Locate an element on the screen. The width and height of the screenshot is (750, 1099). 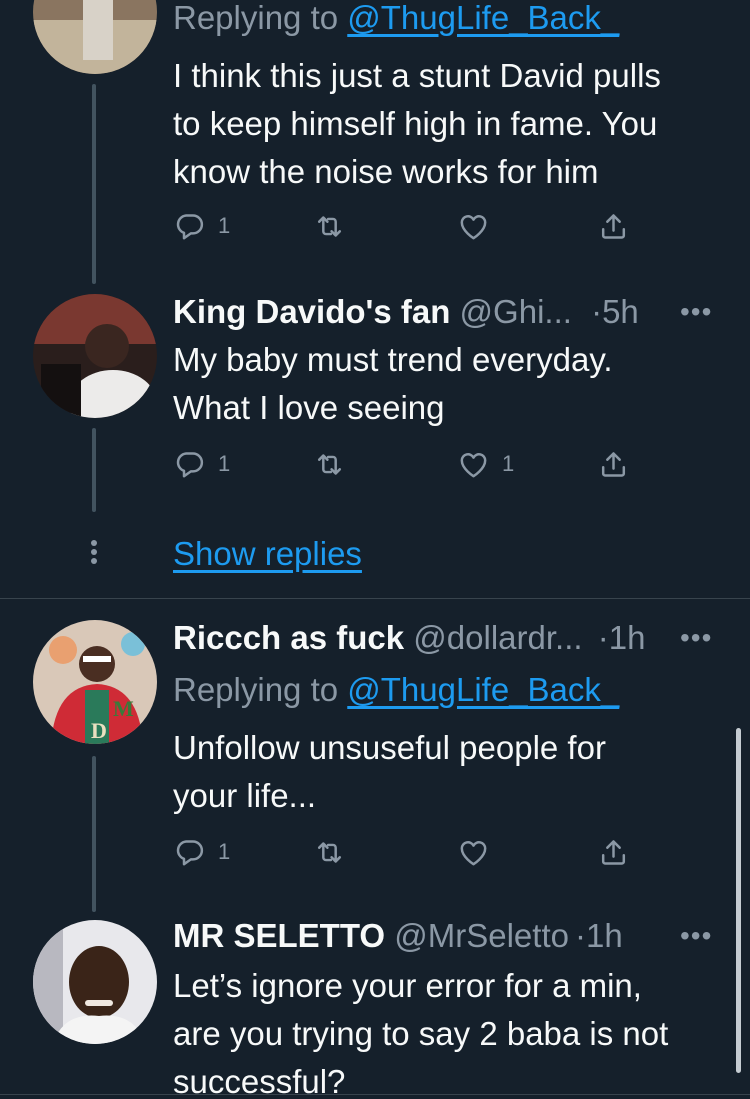
like-count: 1 is located at coordinates (508, 463).